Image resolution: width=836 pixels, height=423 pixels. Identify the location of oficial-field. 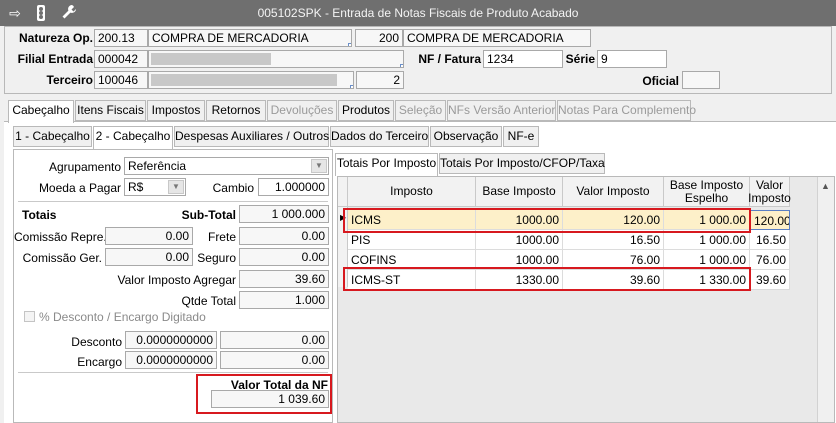
(701, 80).